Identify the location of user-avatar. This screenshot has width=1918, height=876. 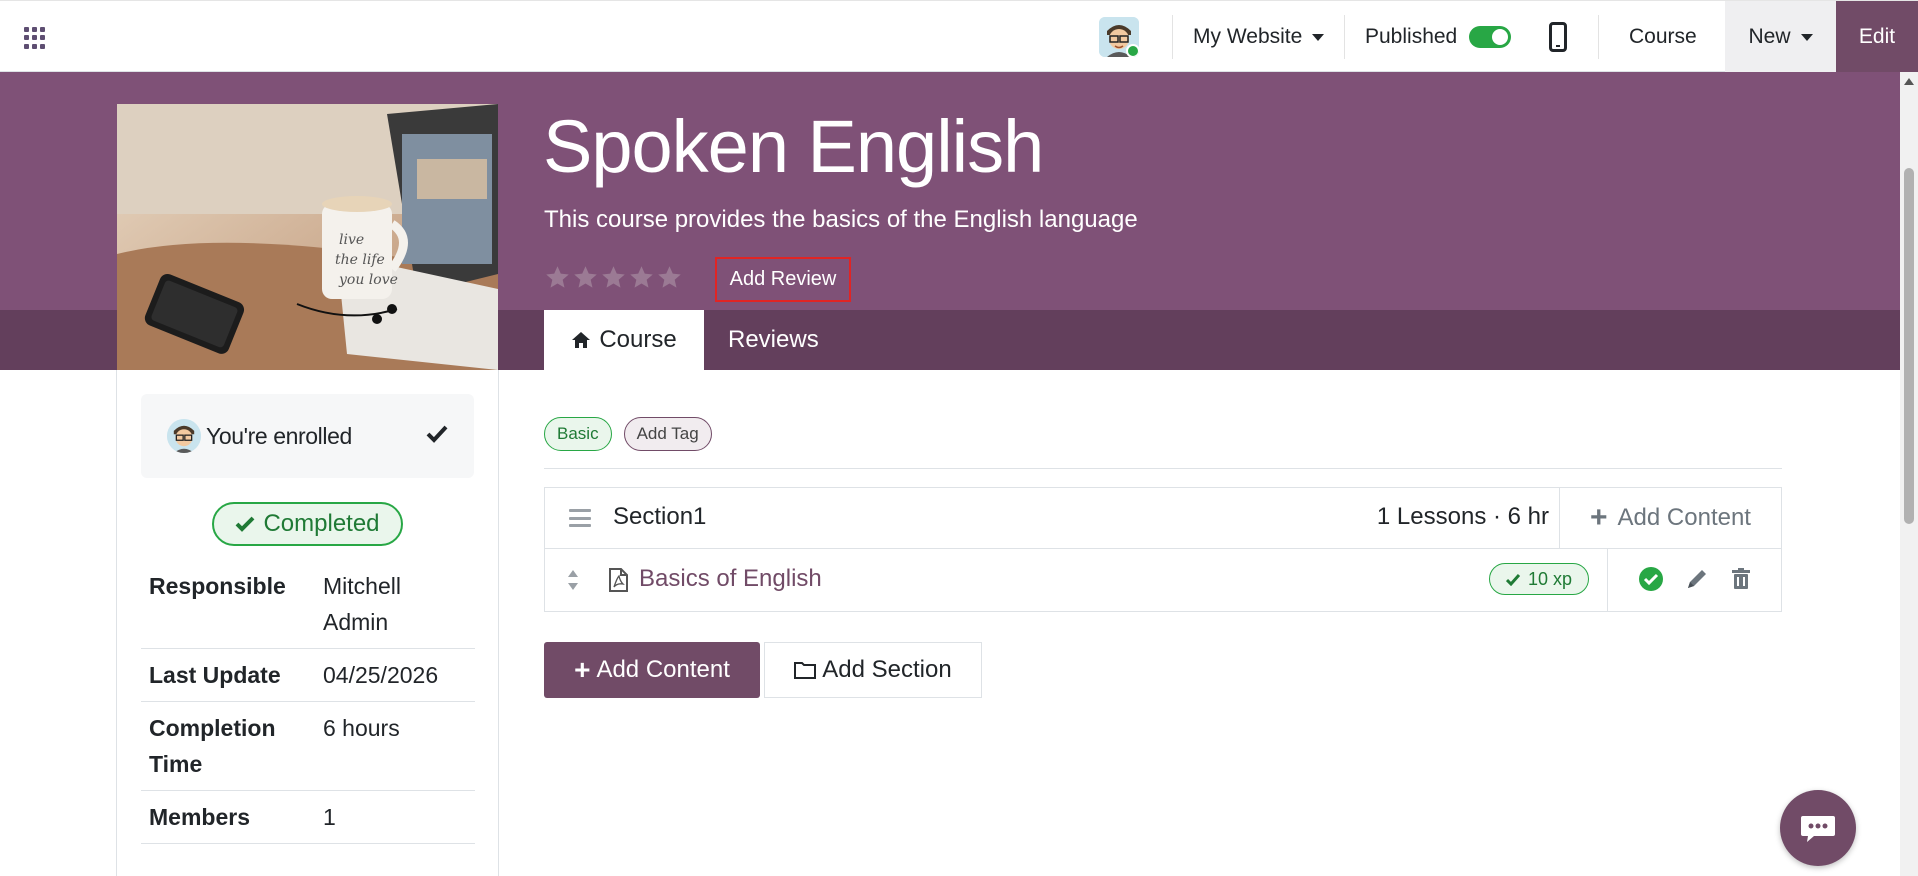
(1119, 37).